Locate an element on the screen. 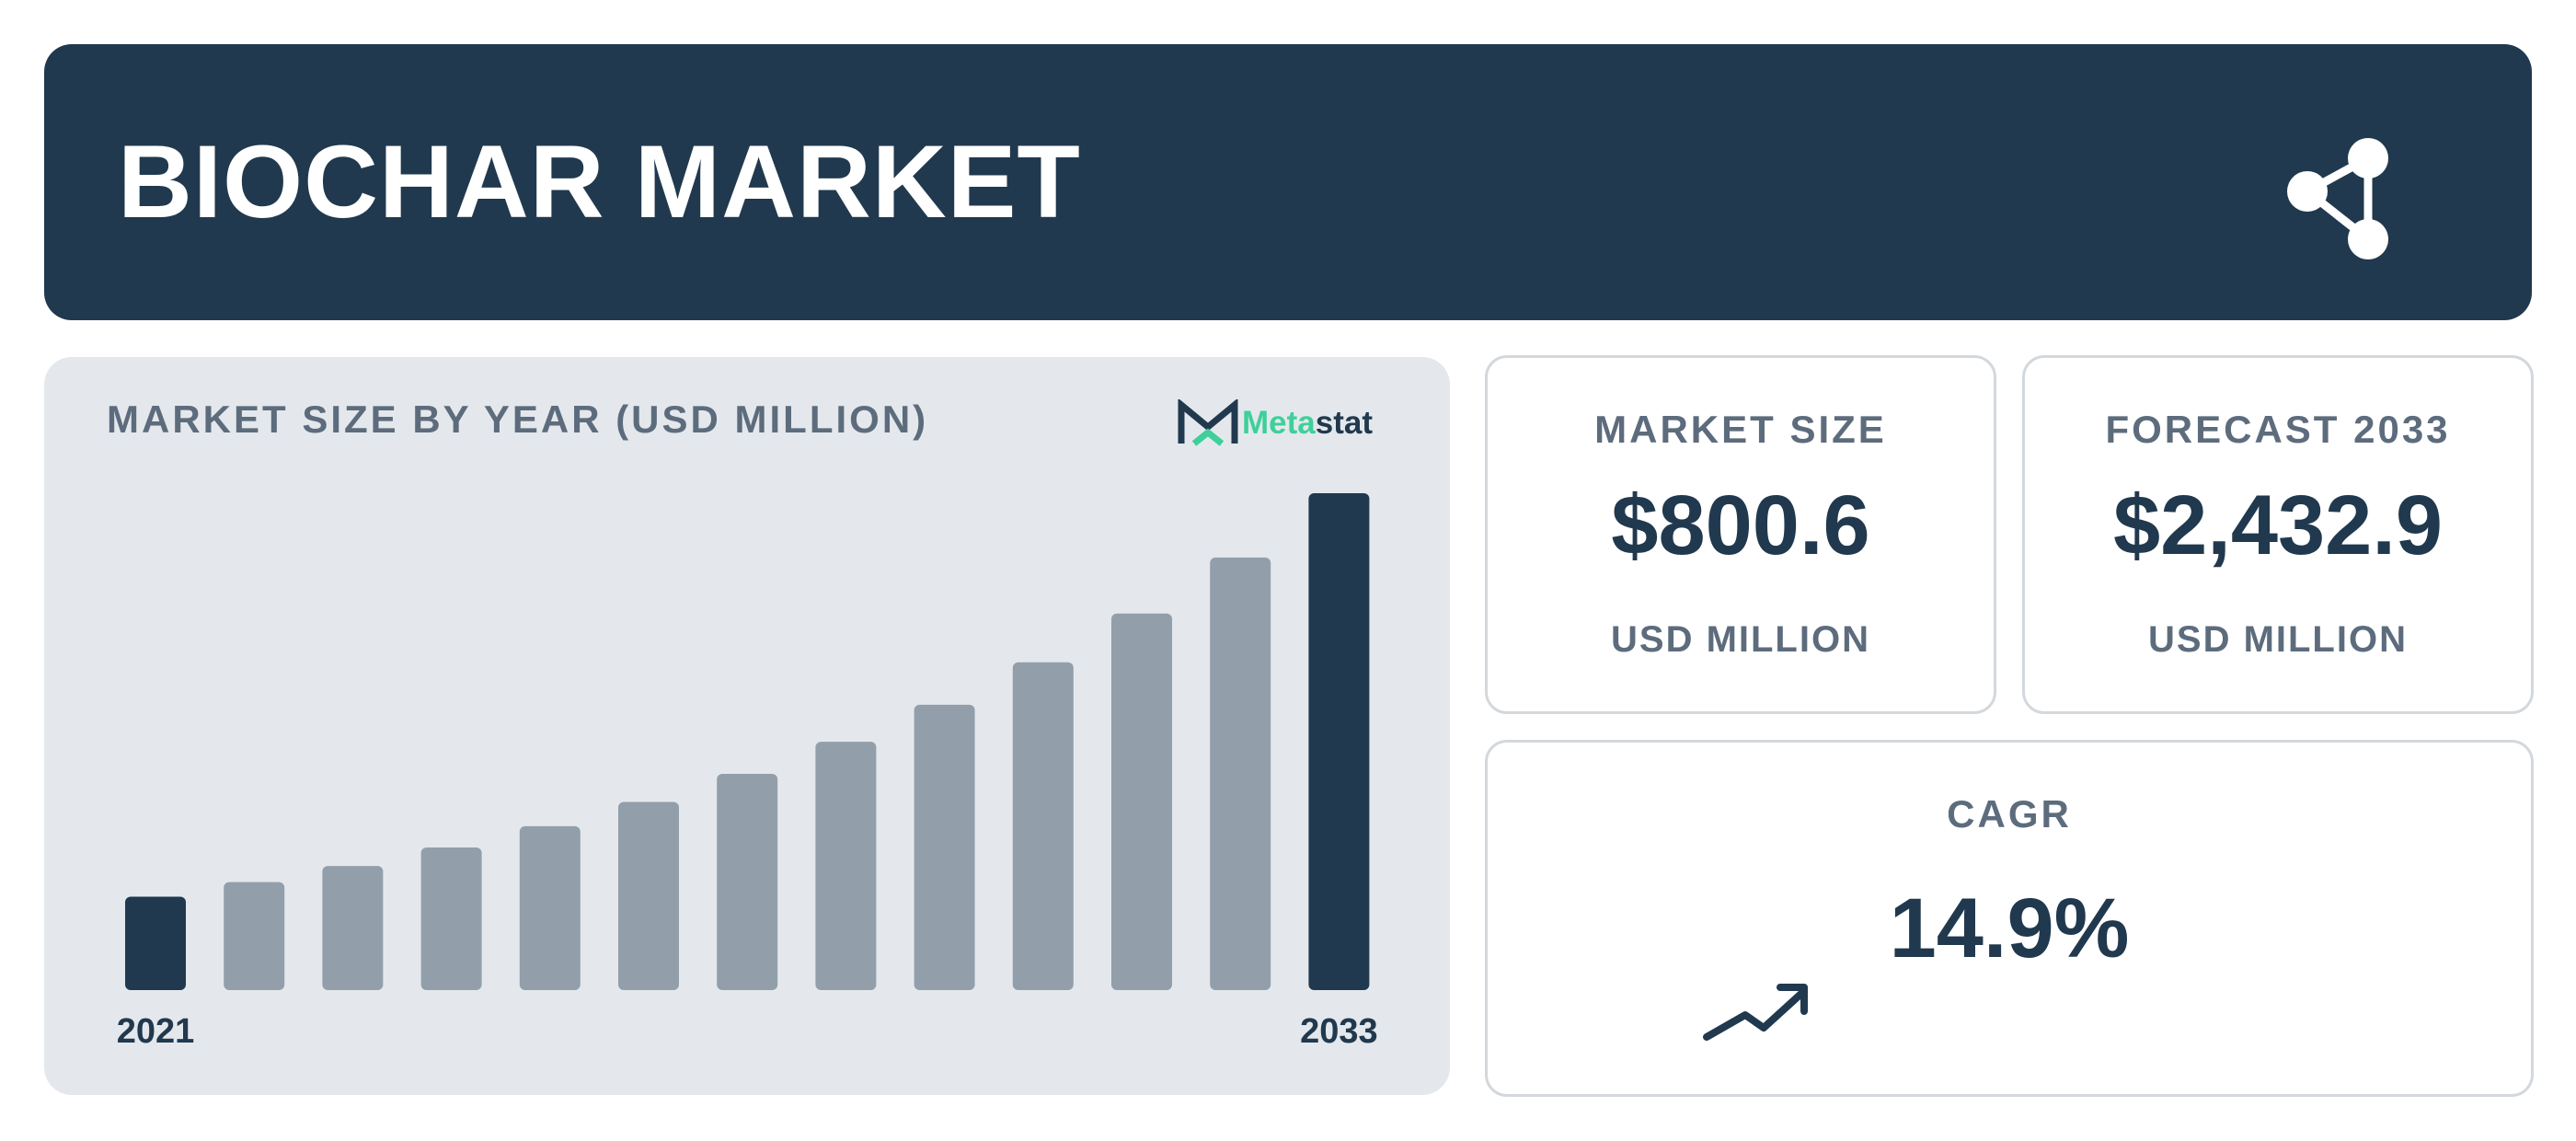 This screenshot has height=1141, width=2576. market-size-value: $800.6 is located at coordinates (1740, 525).